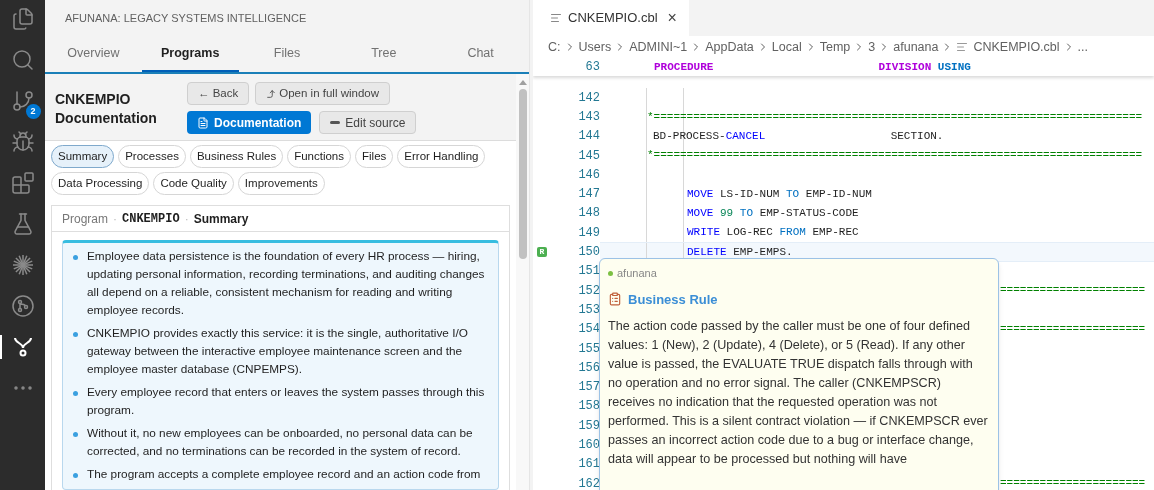  What do you see at coordinates (322, 93) in the screenshot?
I see `open-window-button: Open in full window` at bounding box center [322, 93].